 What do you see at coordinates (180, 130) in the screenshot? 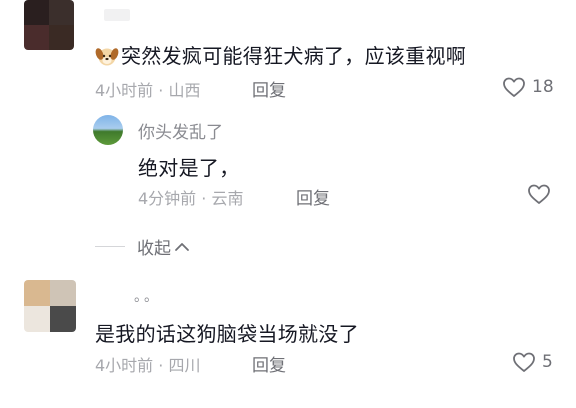
I see `reply-username: 你头发乱了` at bounding box center [180, 130].